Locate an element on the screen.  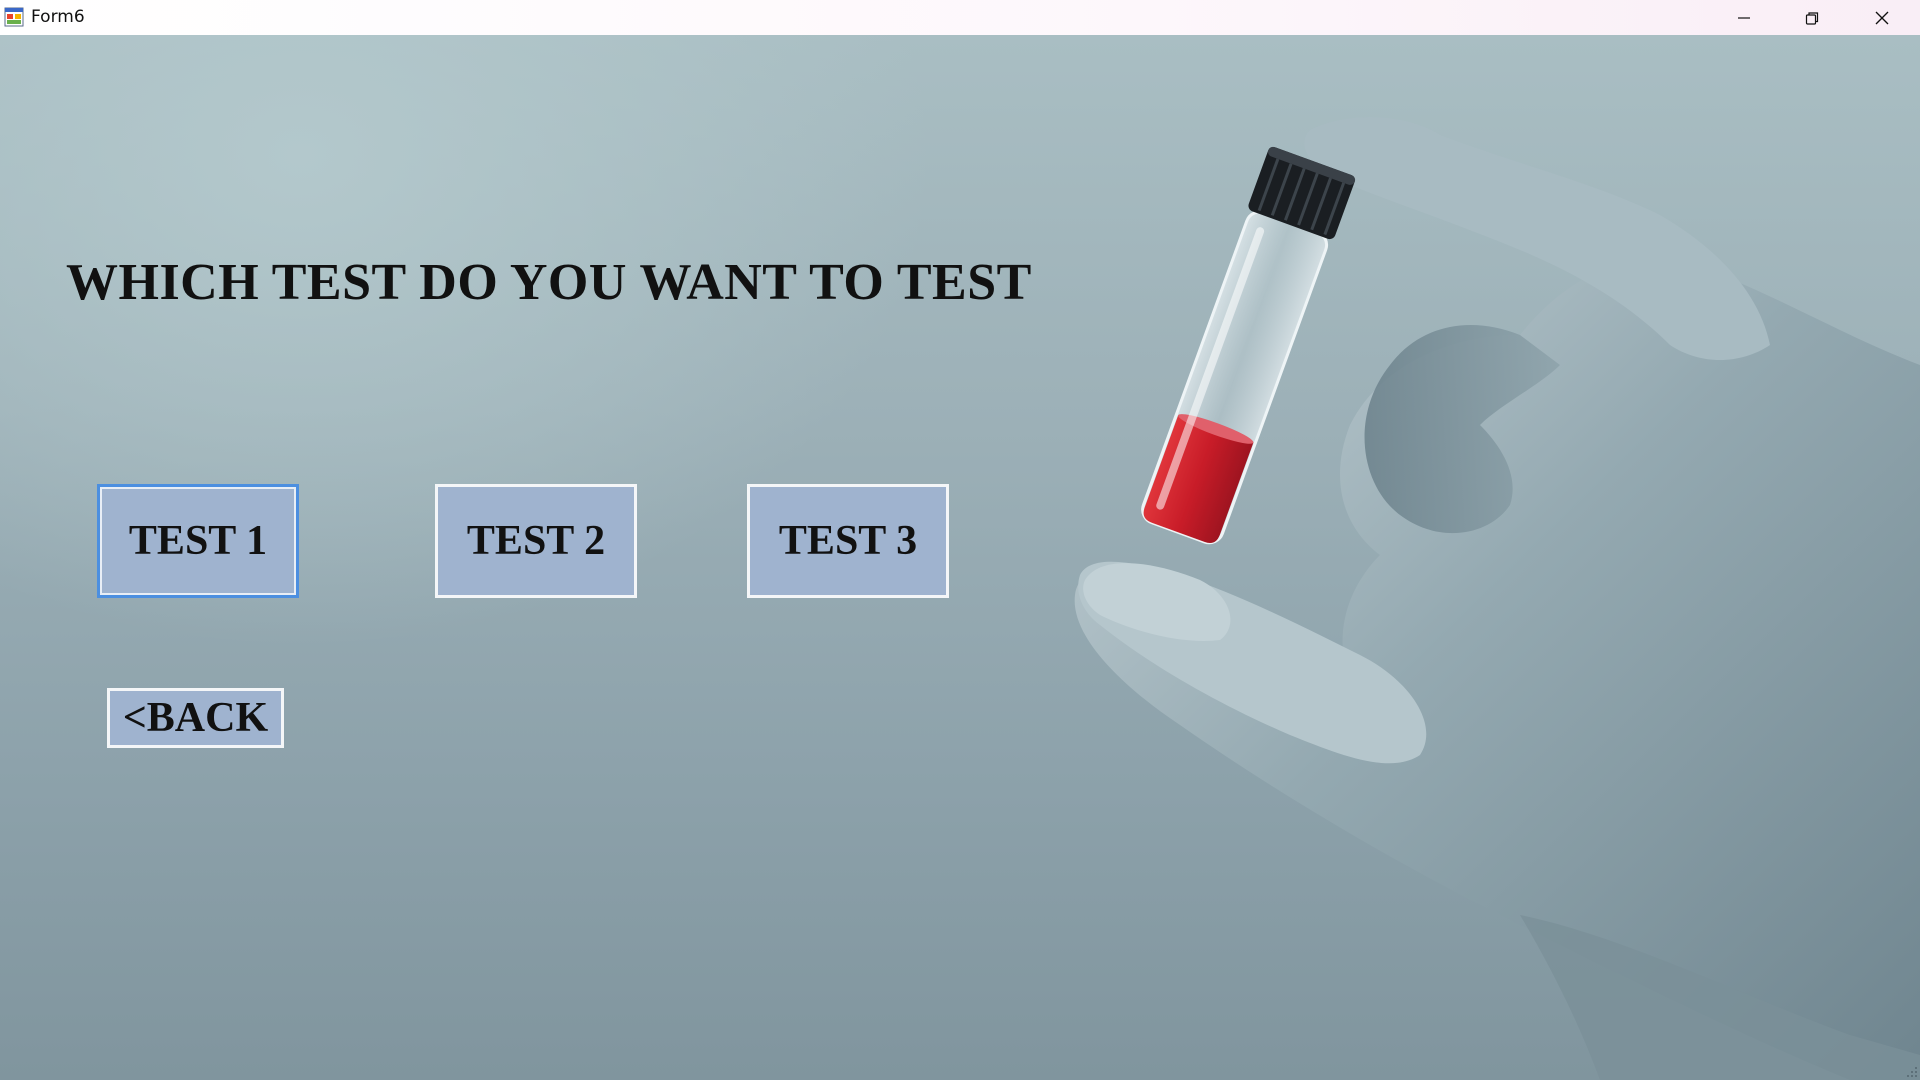
window-title: Form6 is located at coordinates (58, 17).